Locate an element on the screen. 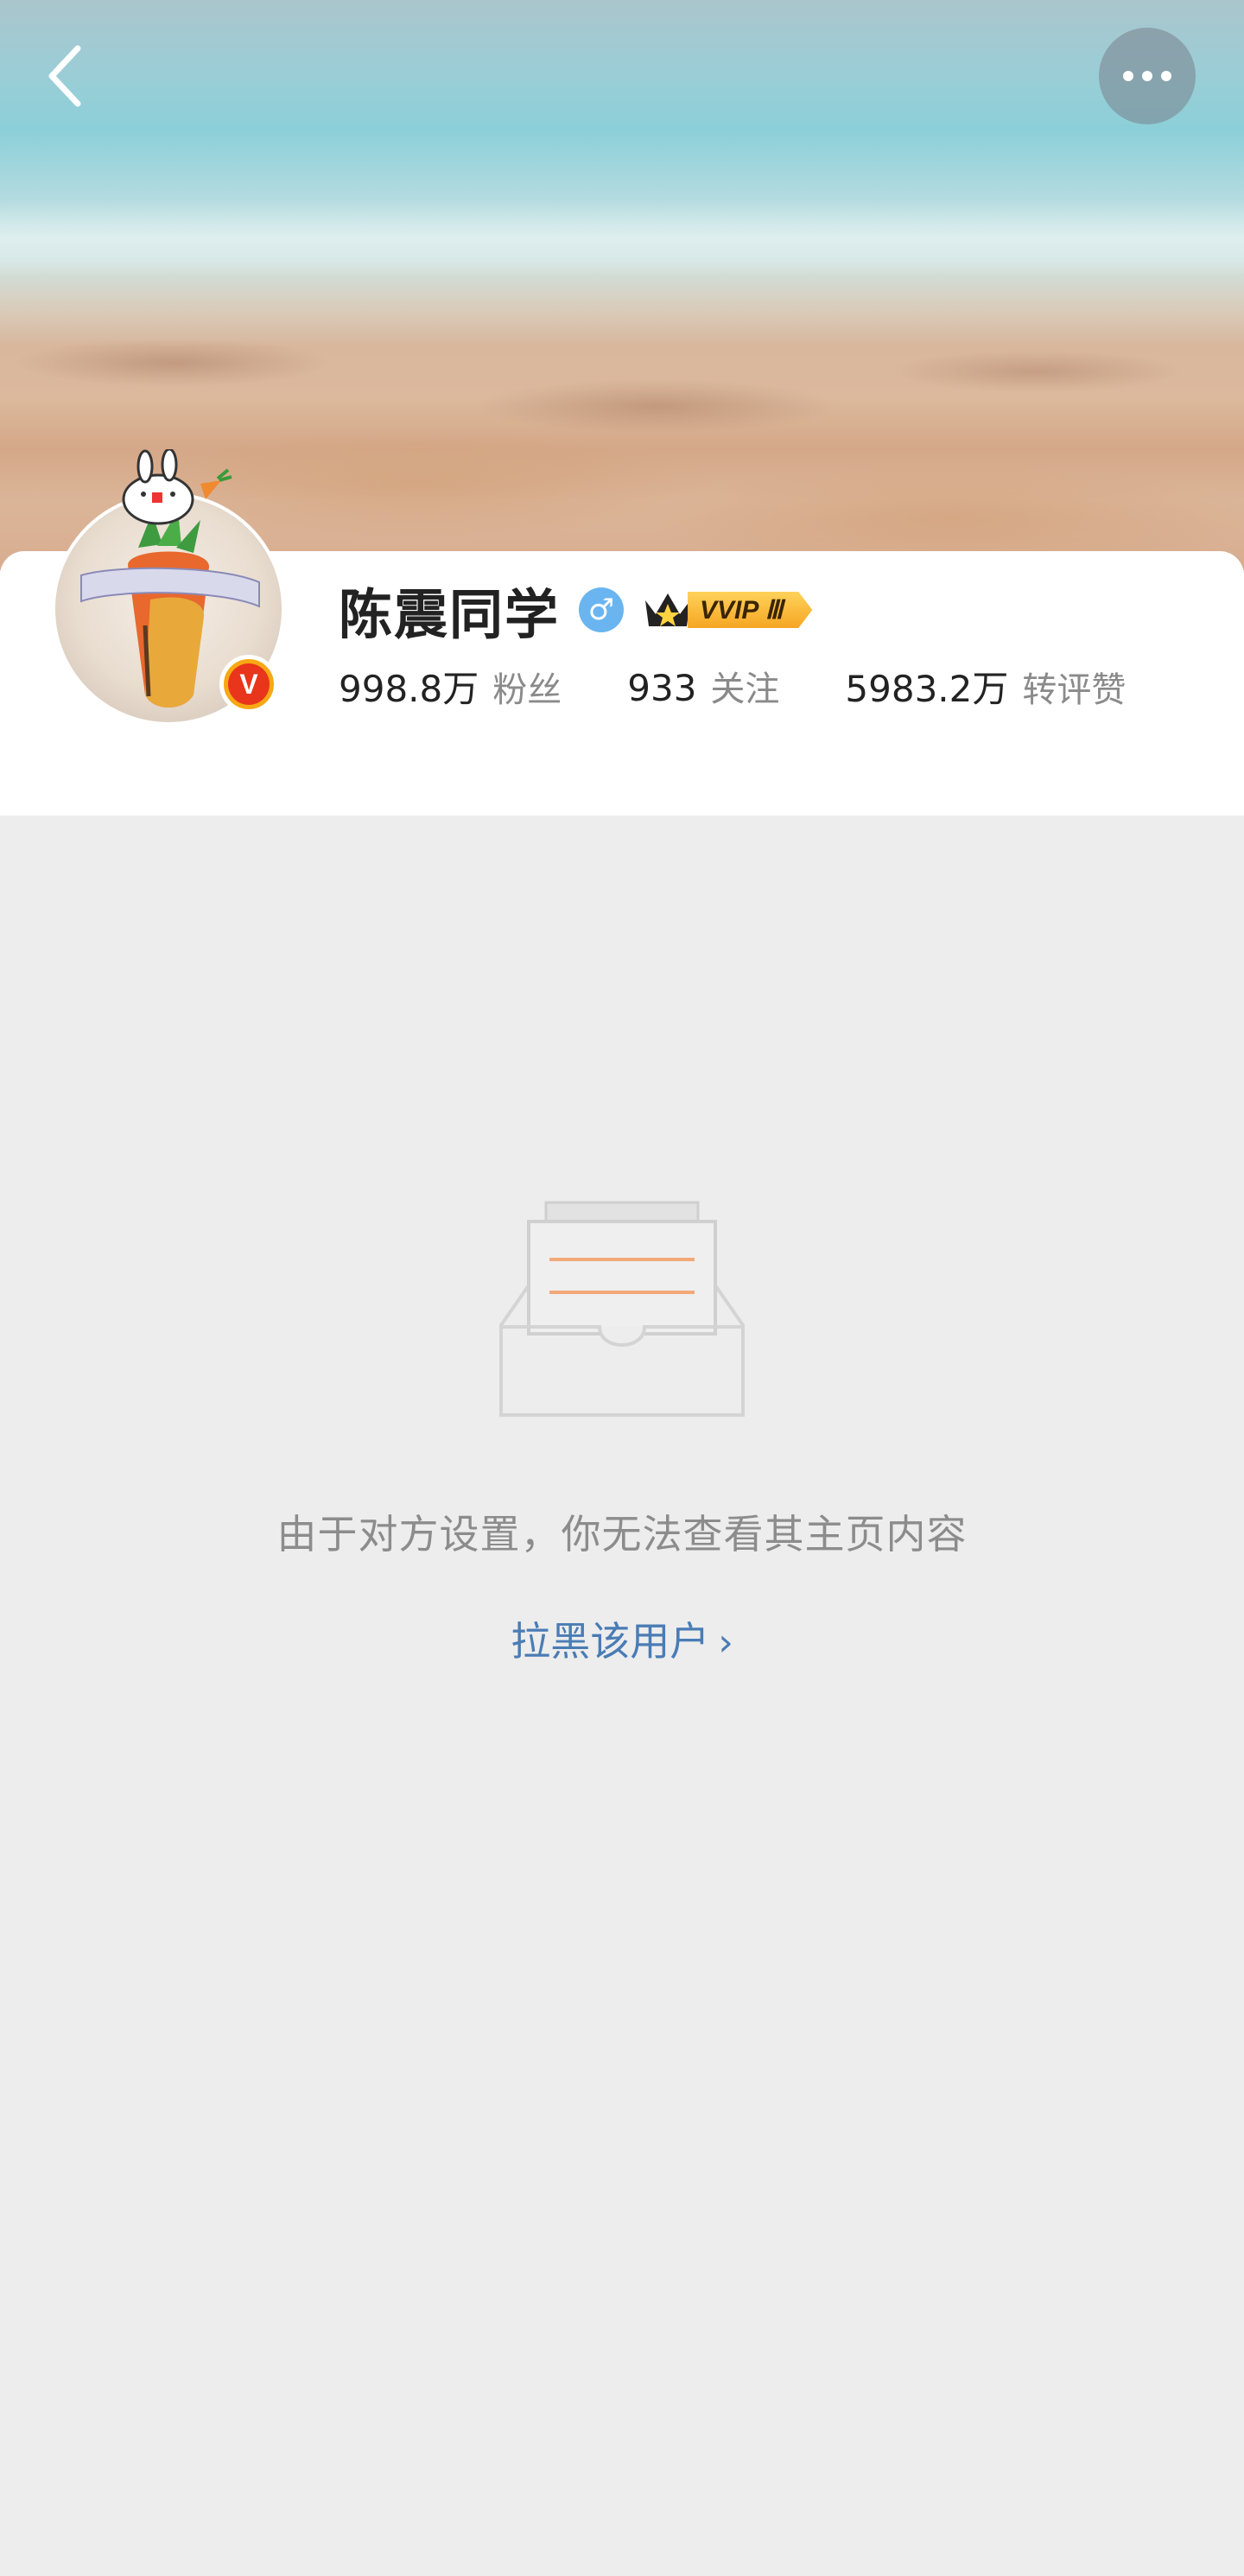 This screenshot has width=1244, height=2576. more-dots-icon is located at coordinates (1147, 76).